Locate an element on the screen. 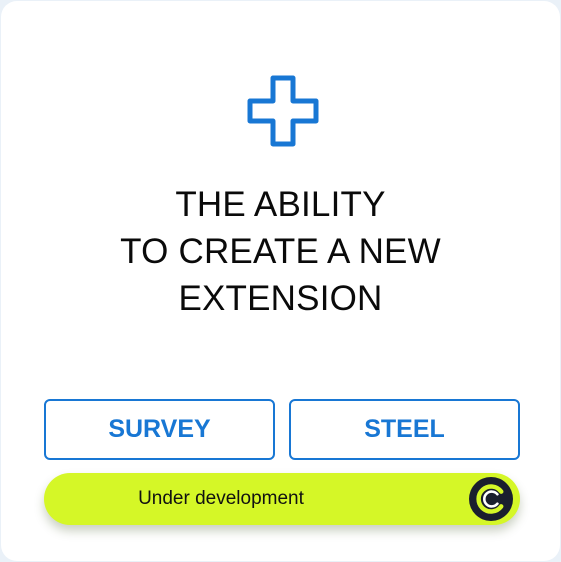 The image size is (561, 562). card-title-line-2: TO CREATE A NEW is located at coordinates (280, 251).